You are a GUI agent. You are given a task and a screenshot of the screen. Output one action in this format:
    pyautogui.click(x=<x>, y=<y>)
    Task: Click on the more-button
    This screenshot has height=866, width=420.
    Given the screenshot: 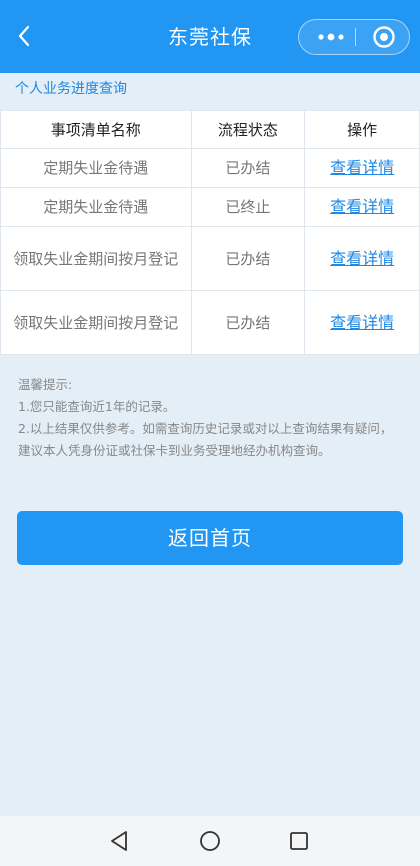 What is the action you would take?
    pyautogui.click(x=331, y=37)
    